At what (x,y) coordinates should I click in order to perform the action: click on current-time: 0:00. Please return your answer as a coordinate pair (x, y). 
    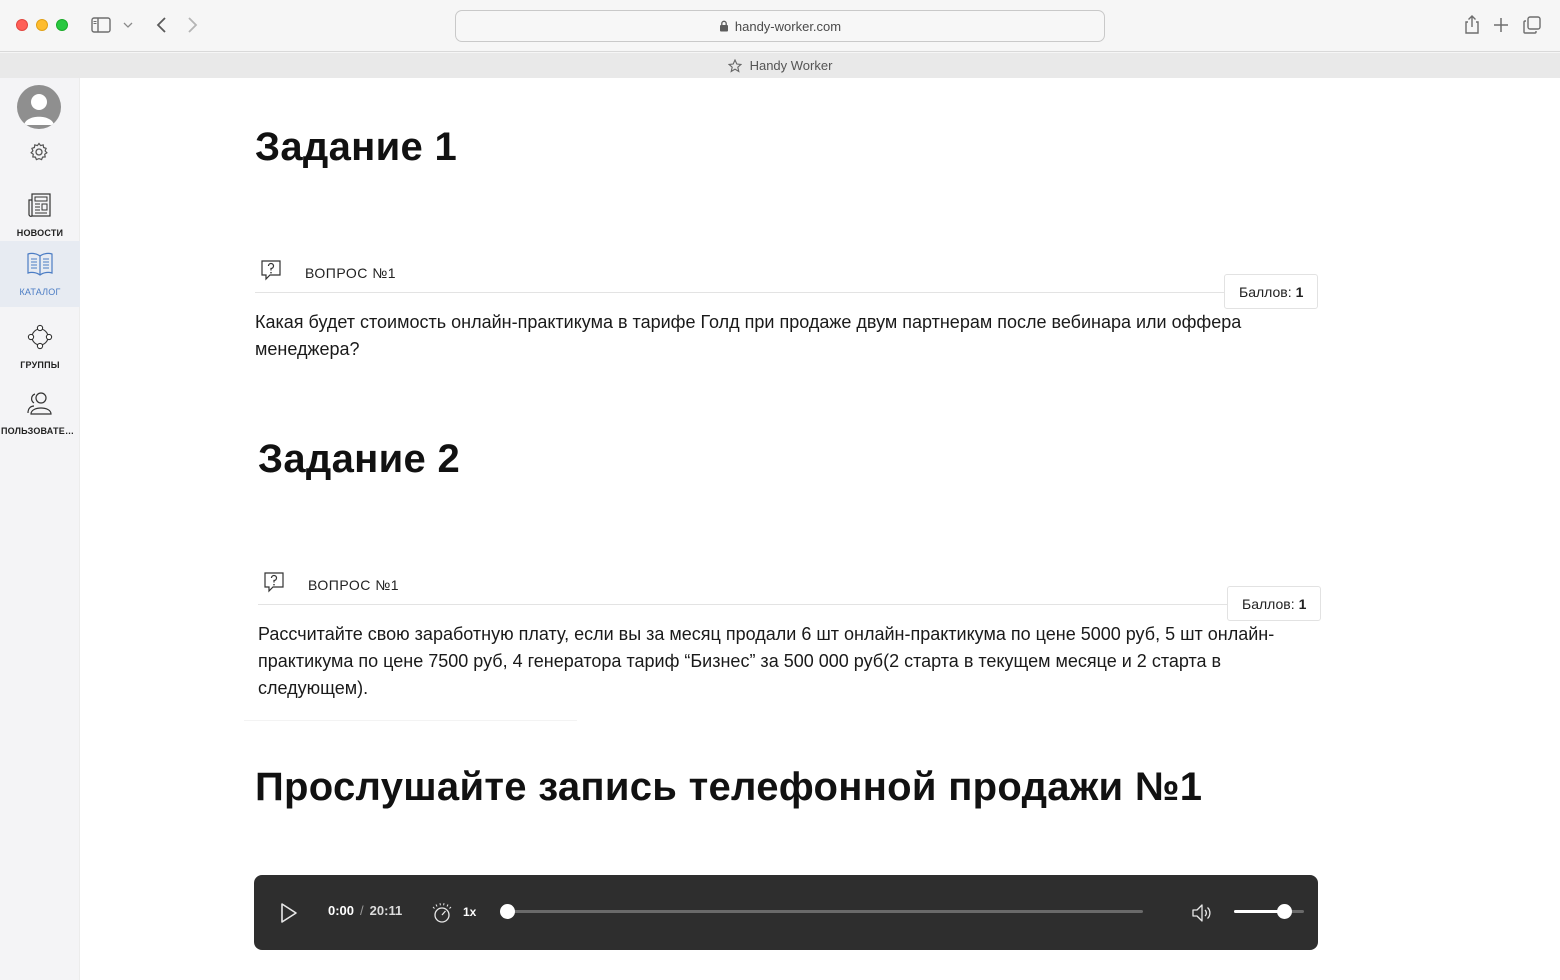
    Looking at the image, I should click on (341, 910).